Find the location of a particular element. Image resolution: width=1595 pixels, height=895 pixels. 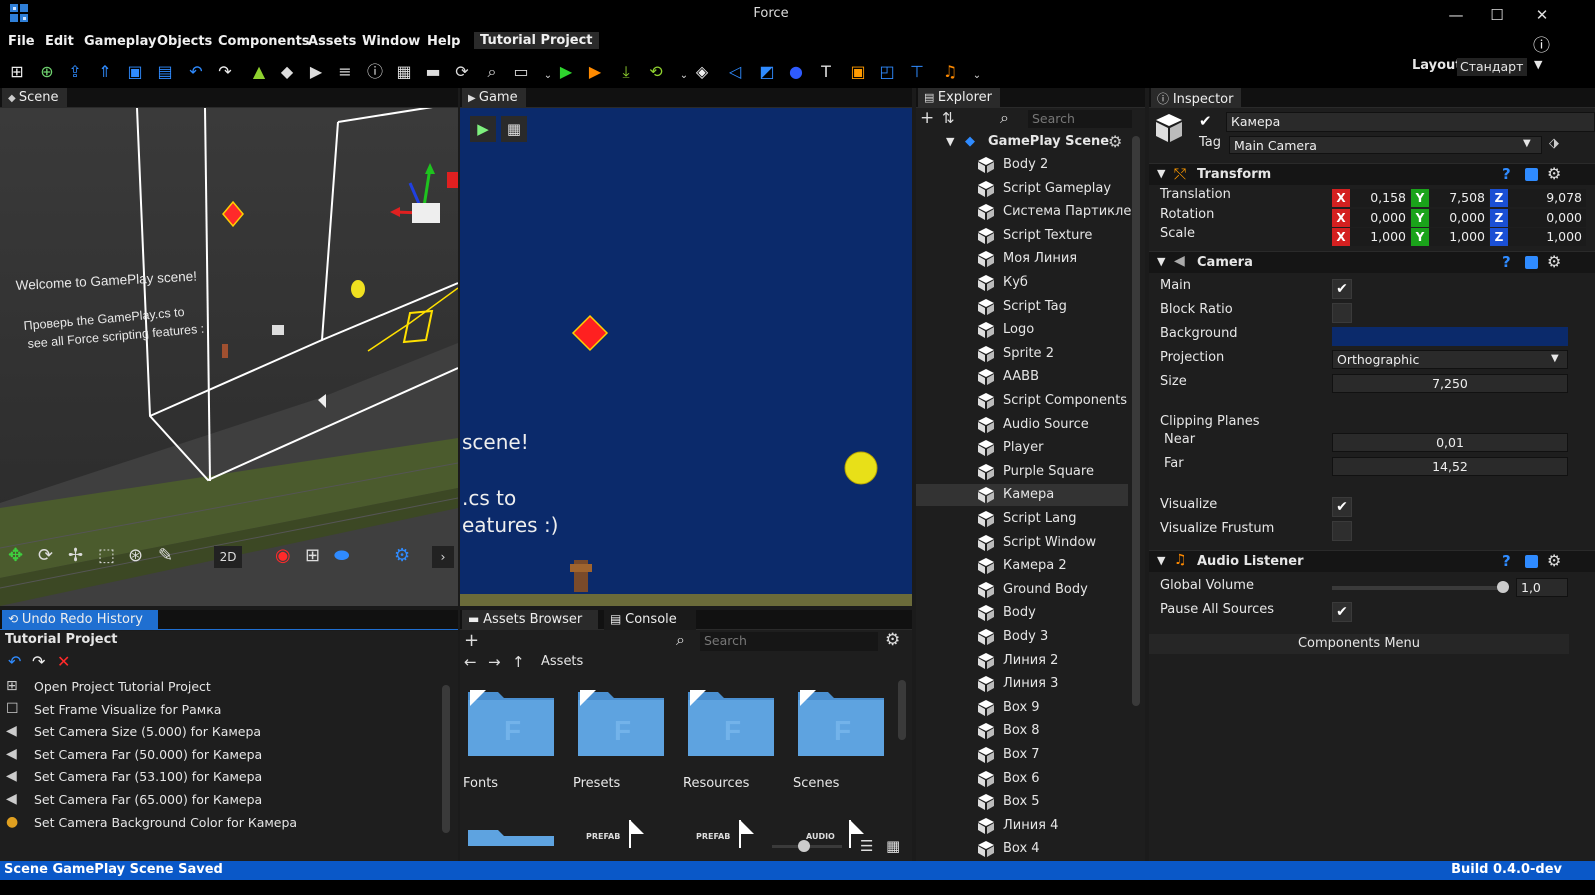

layout-select: Стандарт is located at coordinates (1492, 67).